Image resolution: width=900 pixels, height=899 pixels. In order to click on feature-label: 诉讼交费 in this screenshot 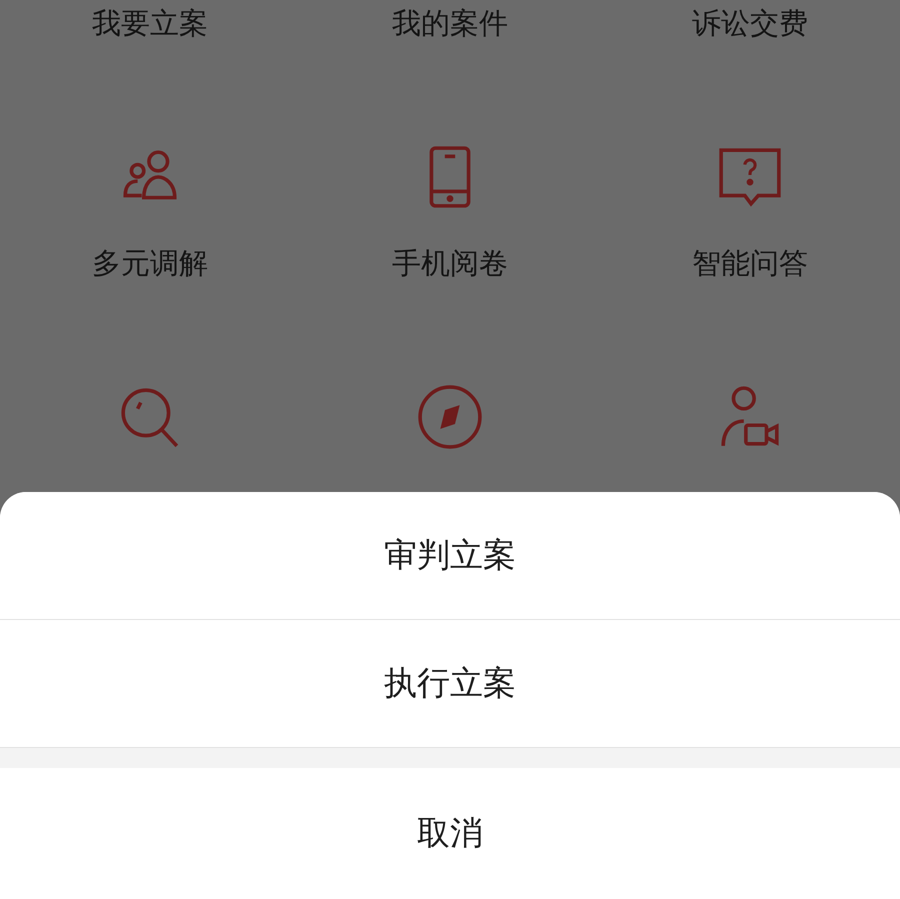, I will do `click(750, 23)`.